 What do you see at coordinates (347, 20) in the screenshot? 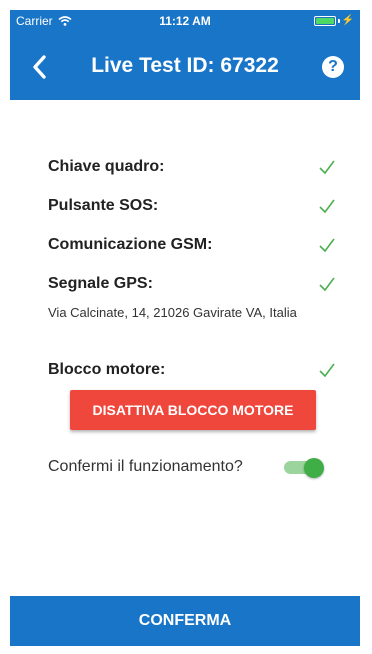
I see `bolt-icon: ⚡` at bounding box center [347, 20].